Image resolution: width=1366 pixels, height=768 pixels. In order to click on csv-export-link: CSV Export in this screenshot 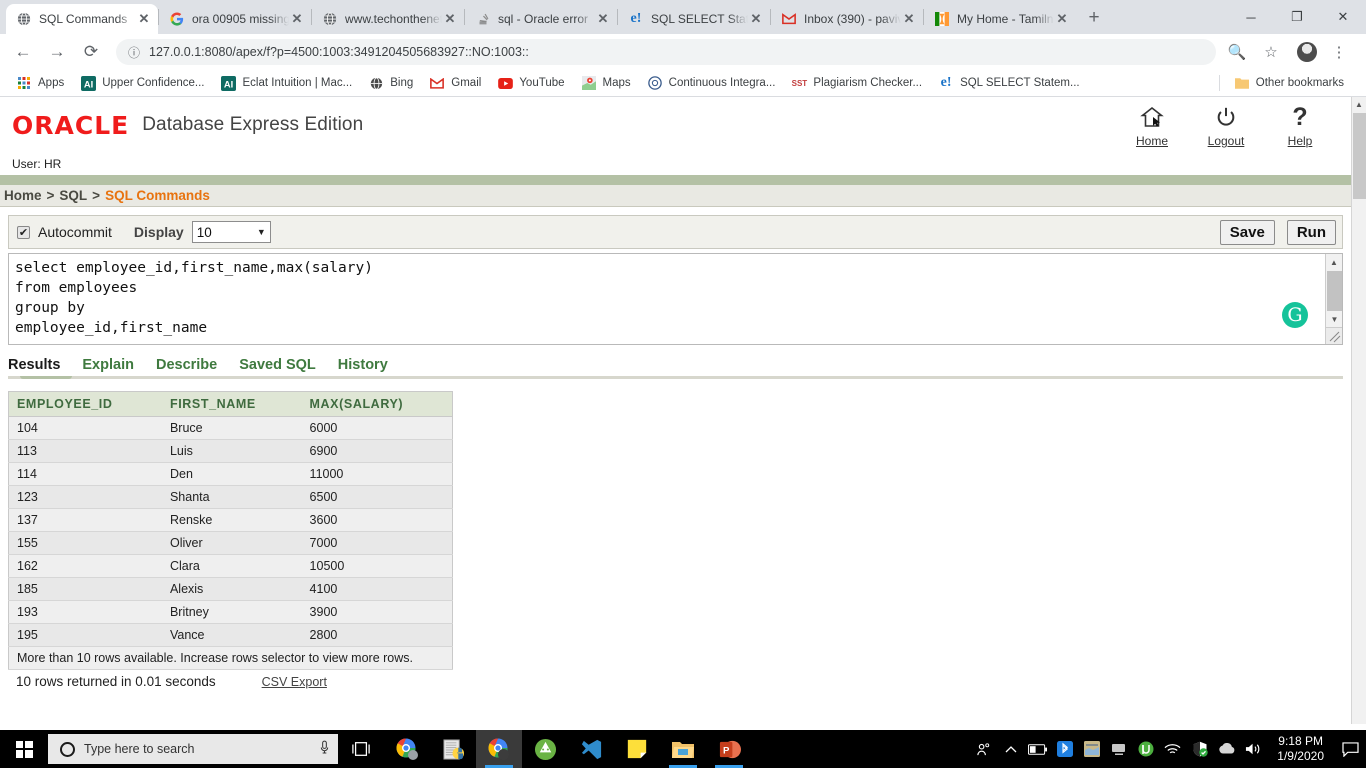, I will do `click(294, 682)`.